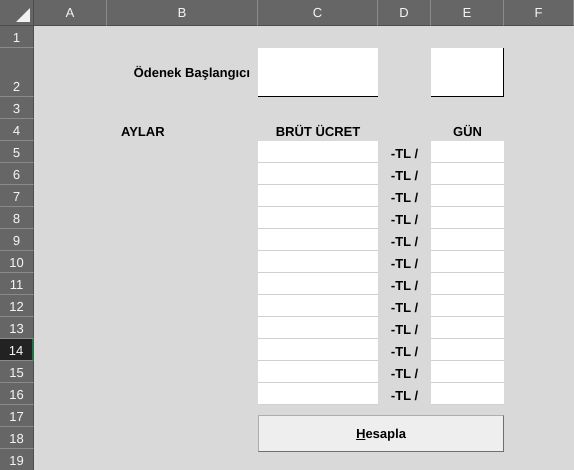  What do you see at coordinates (23, 15) in the screenshot?
I see `select-all-icon` at bounding box center [23, 15].